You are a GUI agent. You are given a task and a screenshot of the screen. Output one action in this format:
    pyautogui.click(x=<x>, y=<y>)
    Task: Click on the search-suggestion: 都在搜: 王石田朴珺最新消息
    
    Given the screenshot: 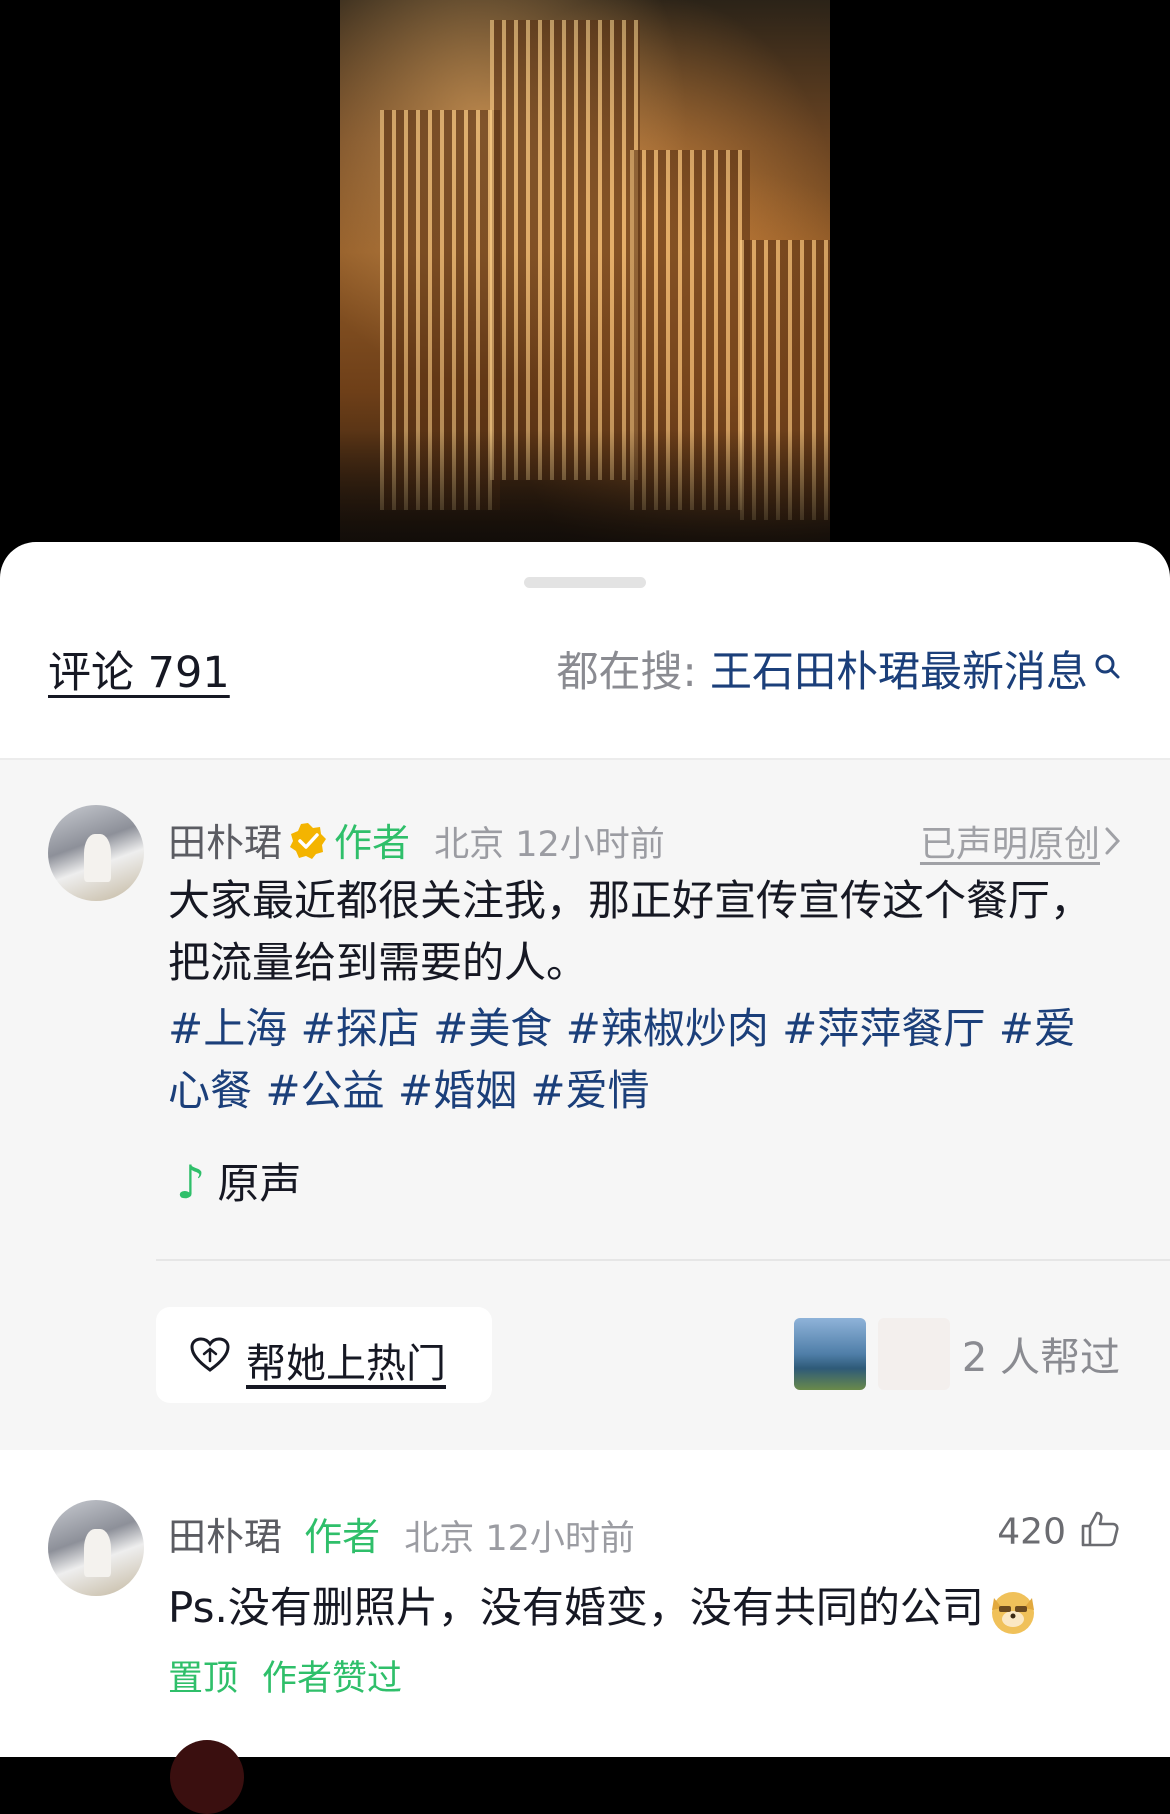 What is the action you would take?
    pyautogui.click(x=838, y=668)
    